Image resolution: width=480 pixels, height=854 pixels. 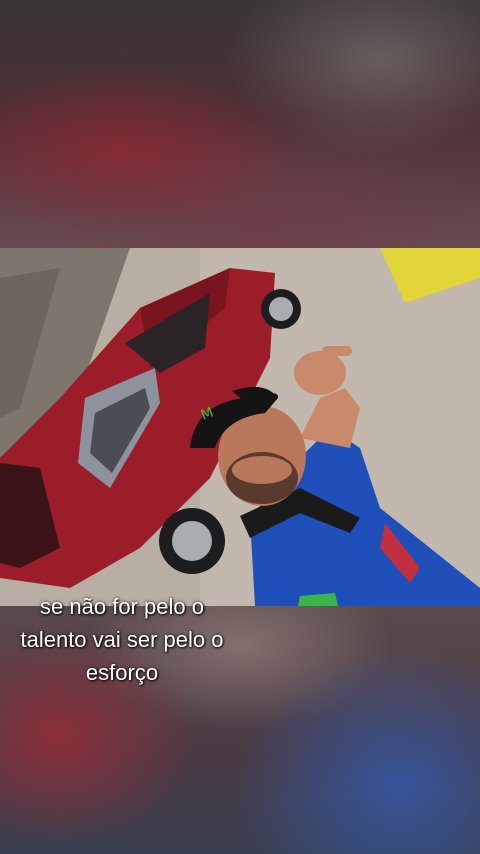 I want to click on caption-line-2: talento vai ser pelo o, so click(x=122, y=639).